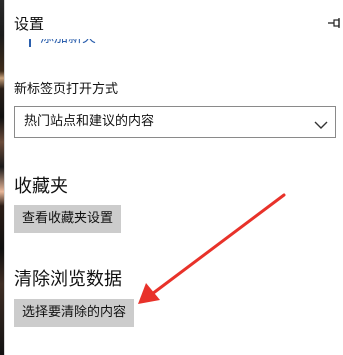 The width and height of the screenshot is (343, 355). What do you see at coordinates (30, 43) in the screenshot?
I see `plus-icon` at bounding box center [30, 43].